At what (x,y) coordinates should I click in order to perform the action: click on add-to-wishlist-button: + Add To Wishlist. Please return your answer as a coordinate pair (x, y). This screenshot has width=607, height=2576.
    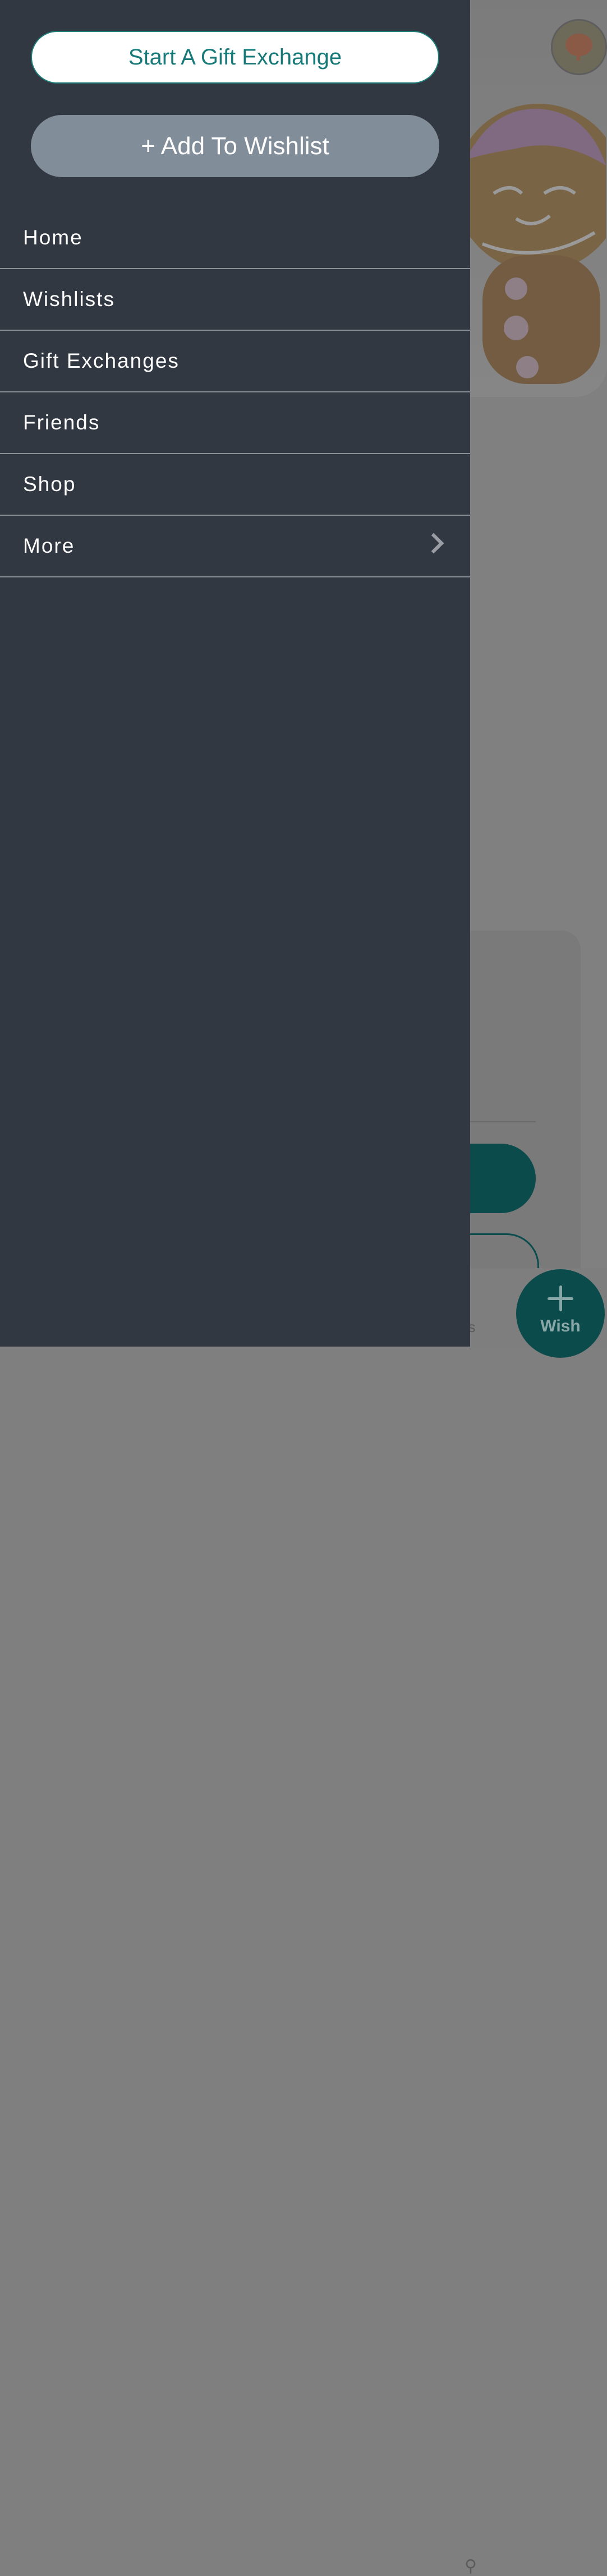
    Looking at the image, I should click on (235, 146).